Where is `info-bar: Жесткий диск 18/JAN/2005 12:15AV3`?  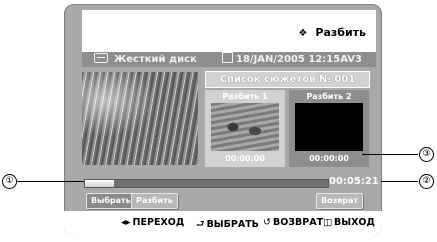
info-bar: Жесткий диск 18/JAN/2005 12:15AV3 is located at coordinates (229, 59).